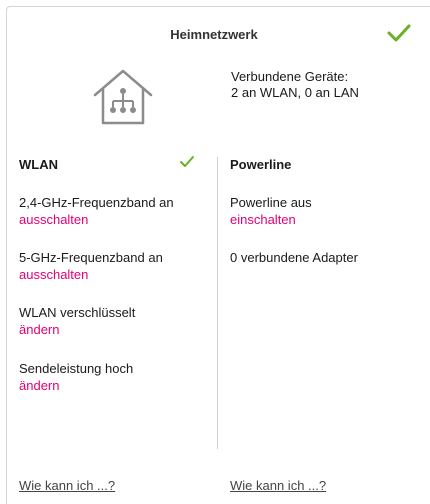 Image resolution: width=430 pixels, height=504 pixels. What do you see at coordinates (278, 485) in the screenshot?
I see `powerline-help-link: Wie kann ich ...?` at bounding box center [278, 485].